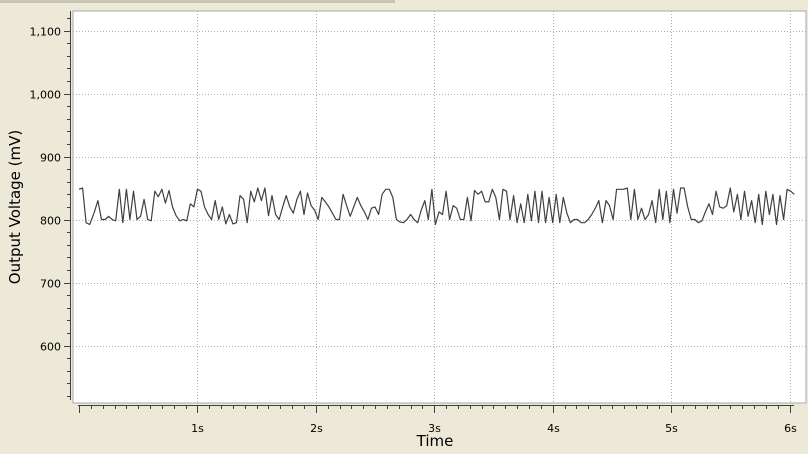 The image size is (808, 454). Describe the element at coordinates (50, 347) in the screenshot. I see `y-tick-label: 600` at that location.